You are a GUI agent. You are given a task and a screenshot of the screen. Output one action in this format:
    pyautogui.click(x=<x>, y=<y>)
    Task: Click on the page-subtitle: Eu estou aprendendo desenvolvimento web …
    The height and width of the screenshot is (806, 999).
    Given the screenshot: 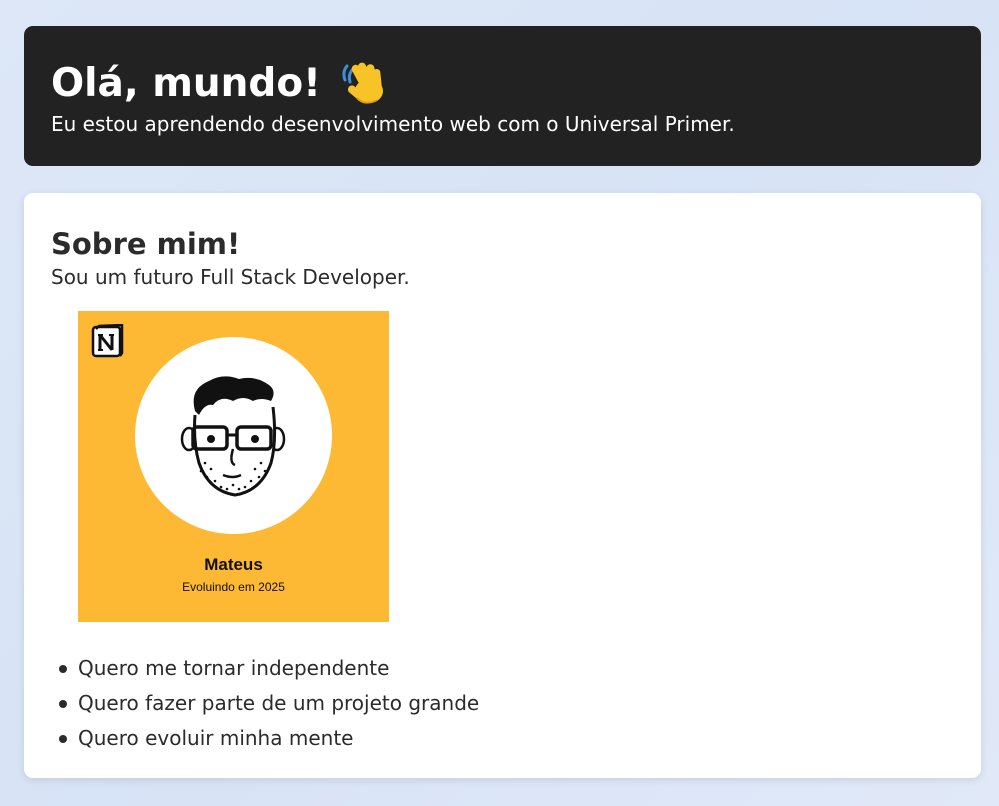 What is the action you would take?
    pyautogui.click(x=393, y=124)
    